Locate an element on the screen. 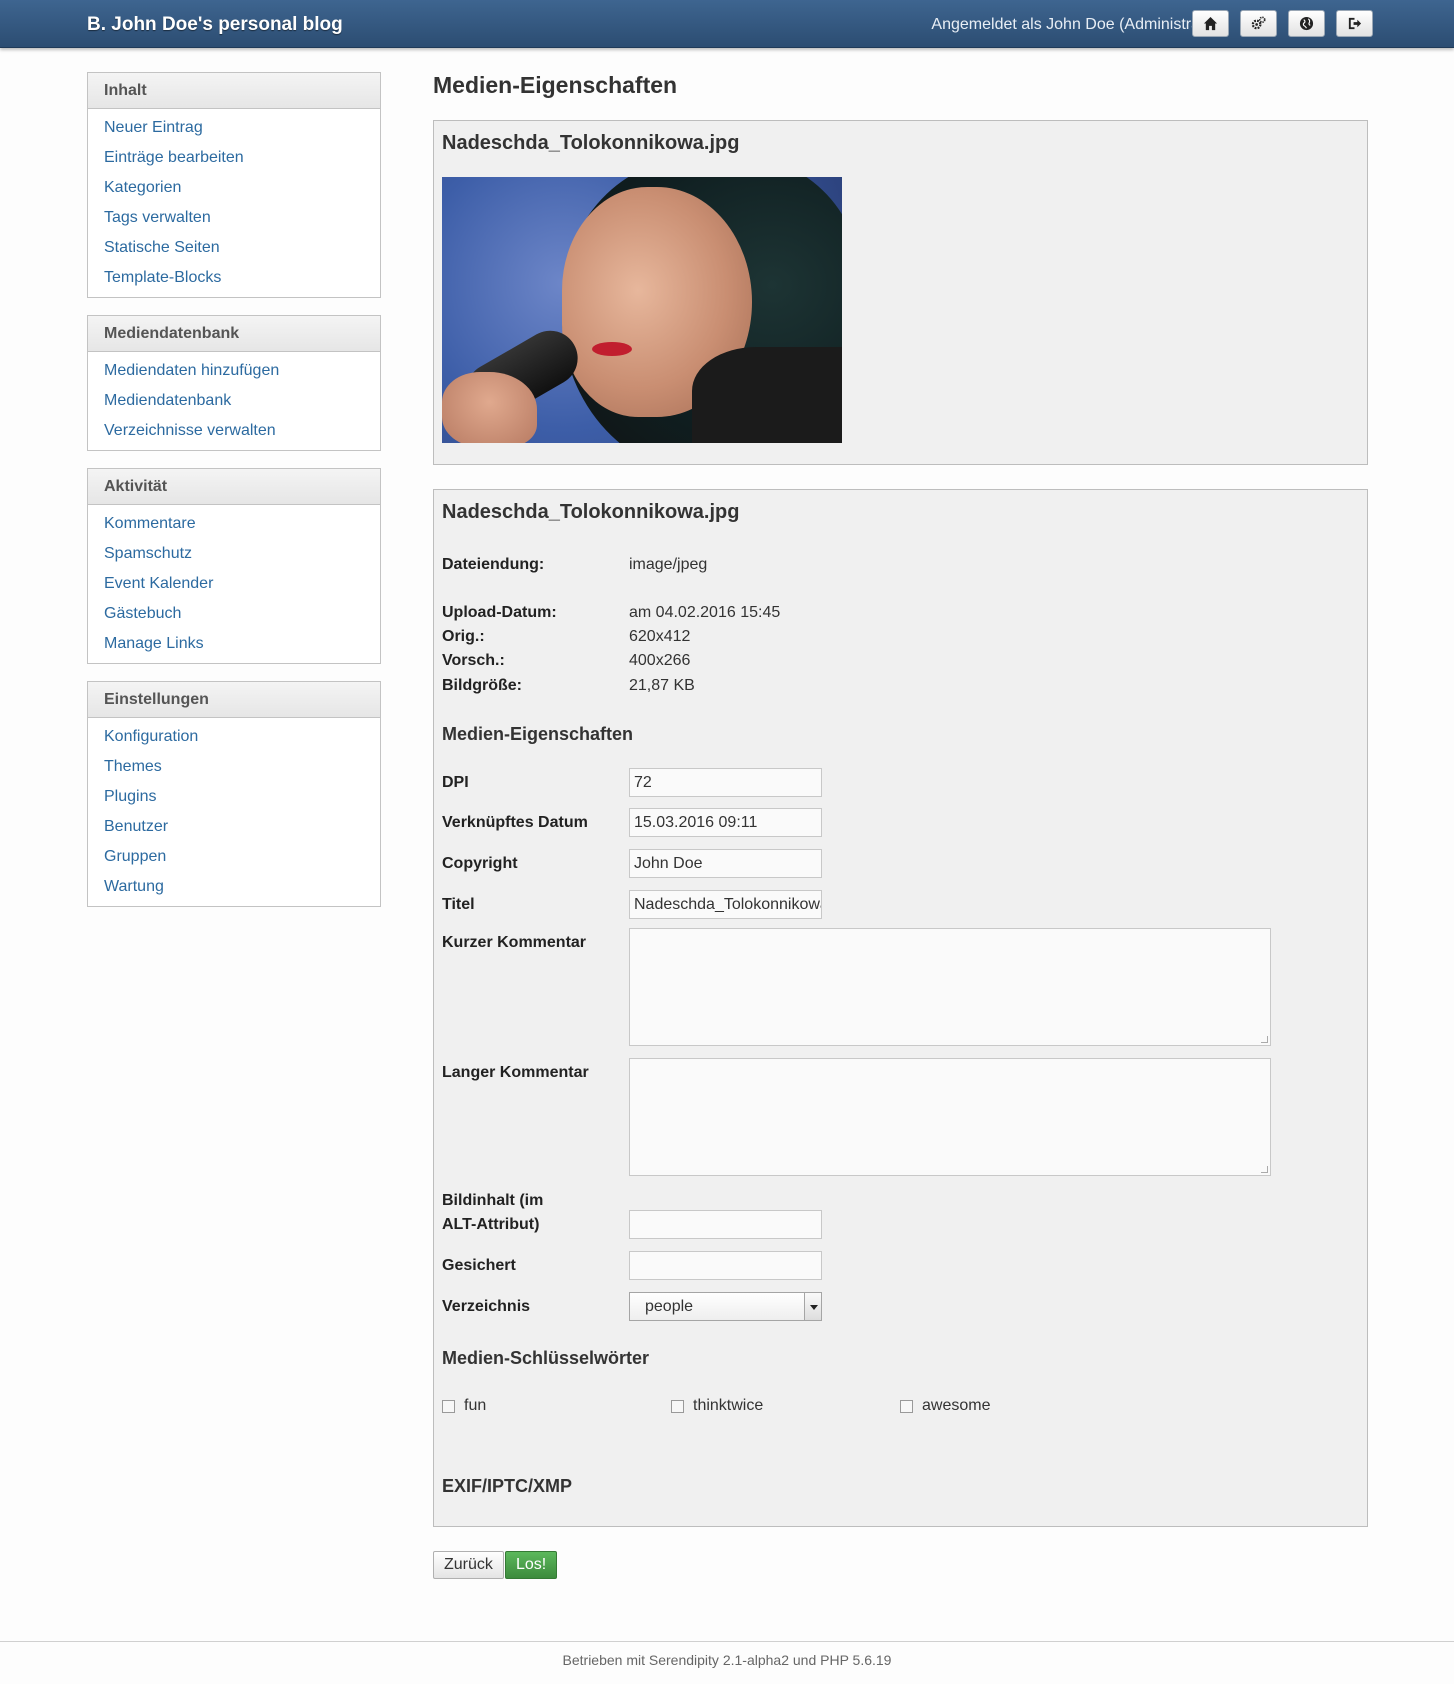 Image resolution: width=1454 pixels, height=1684 pixels. logout-button is located at coordinates (1354, 23).